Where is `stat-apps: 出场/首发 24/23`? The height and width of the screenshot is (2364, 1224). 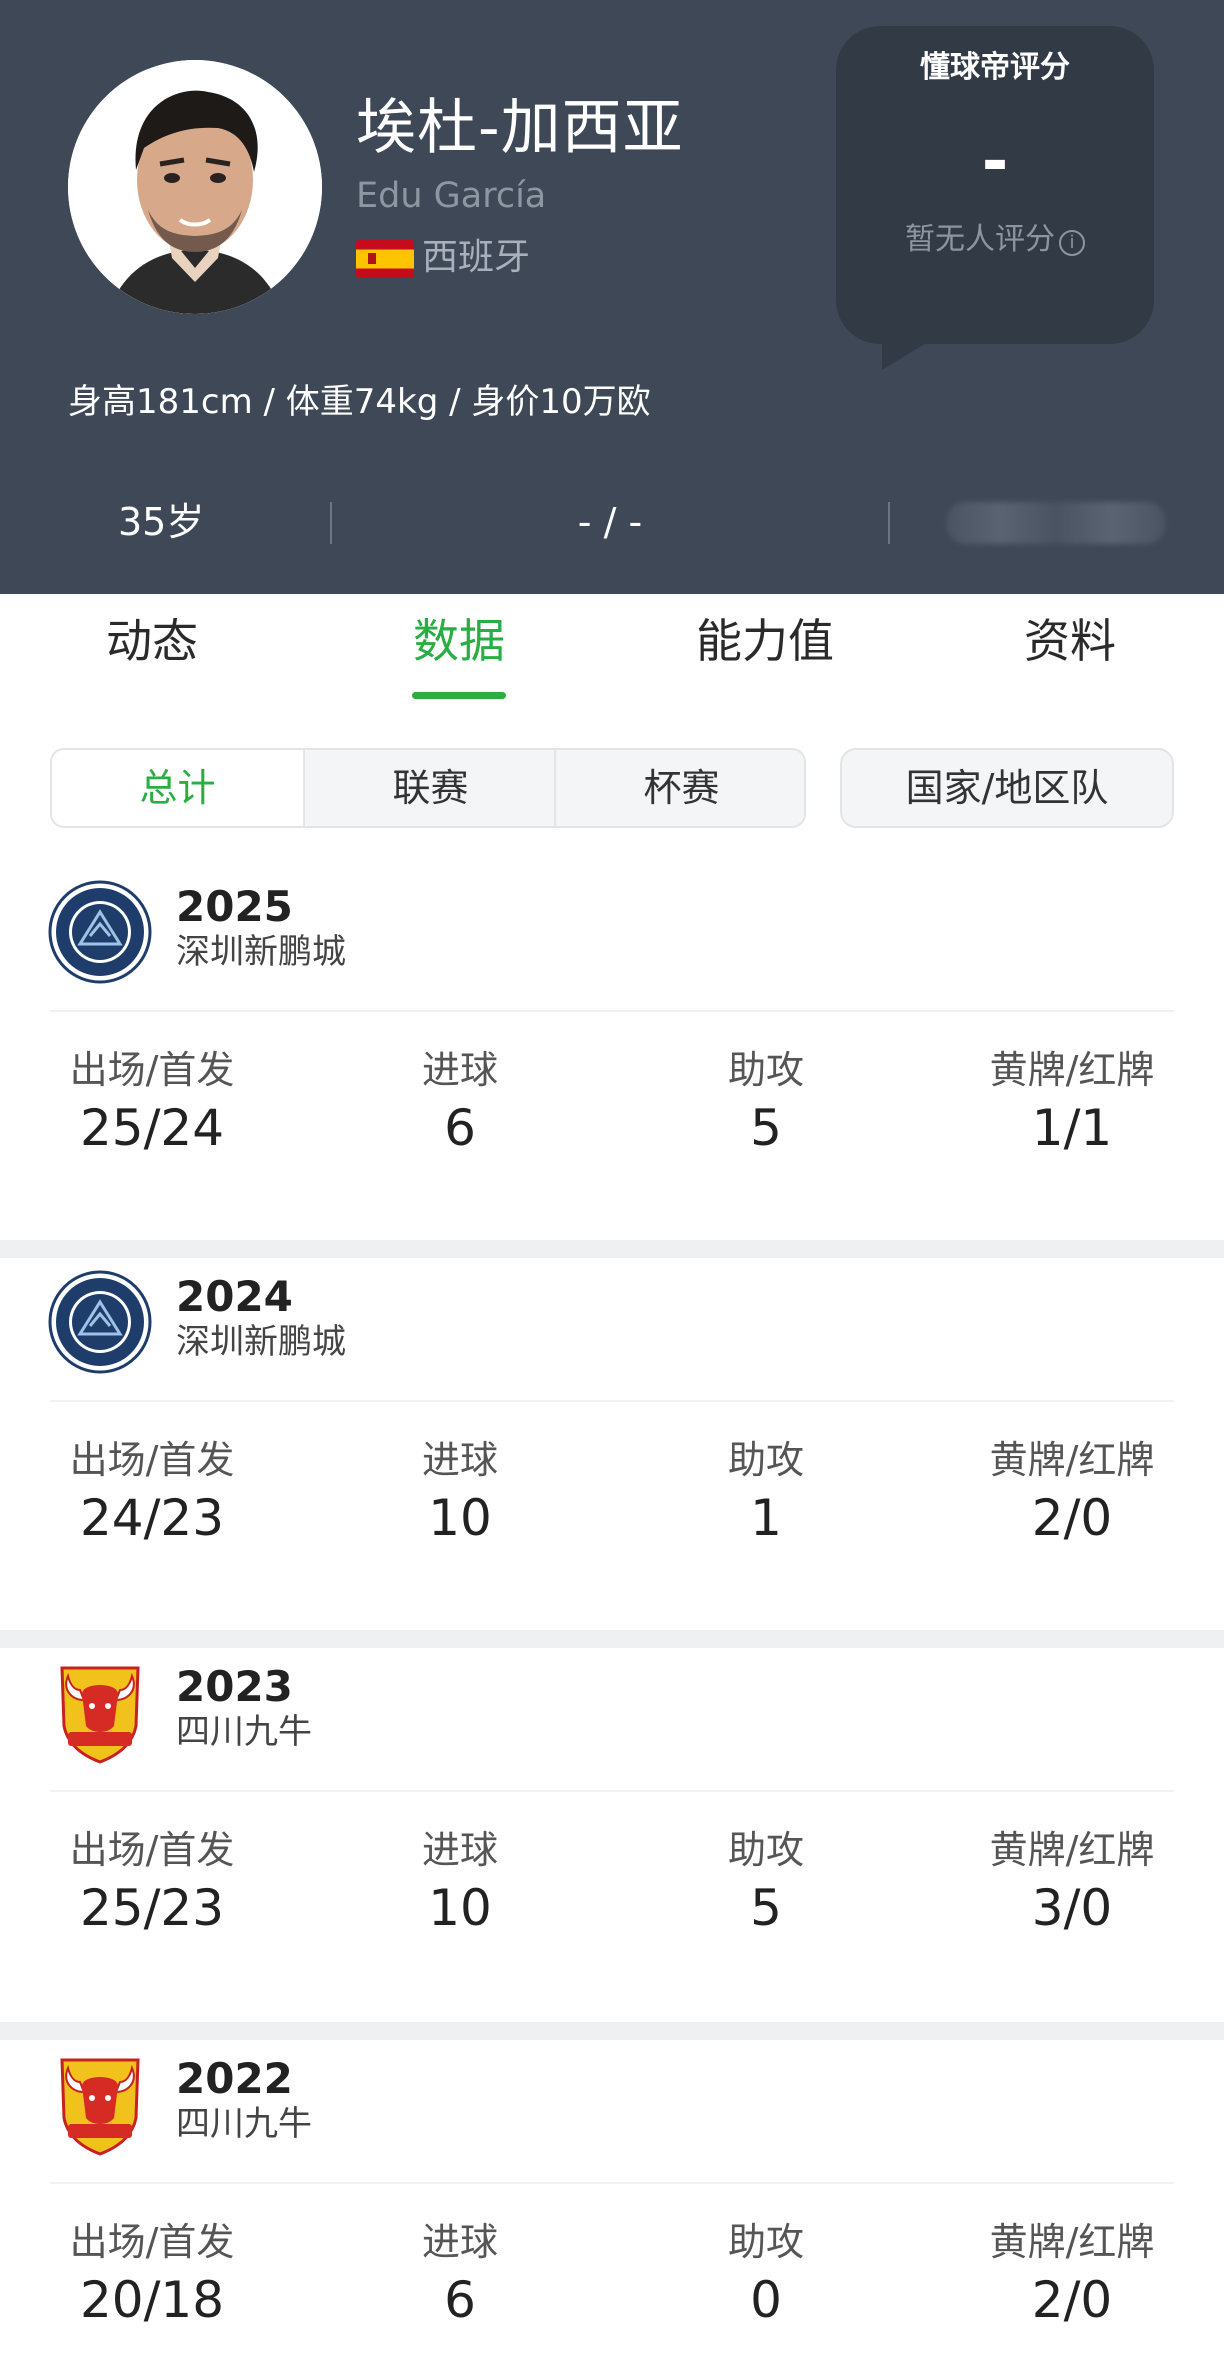
stat-apps: 出场/首发 24/23 is located at coordinates (152, 1492).